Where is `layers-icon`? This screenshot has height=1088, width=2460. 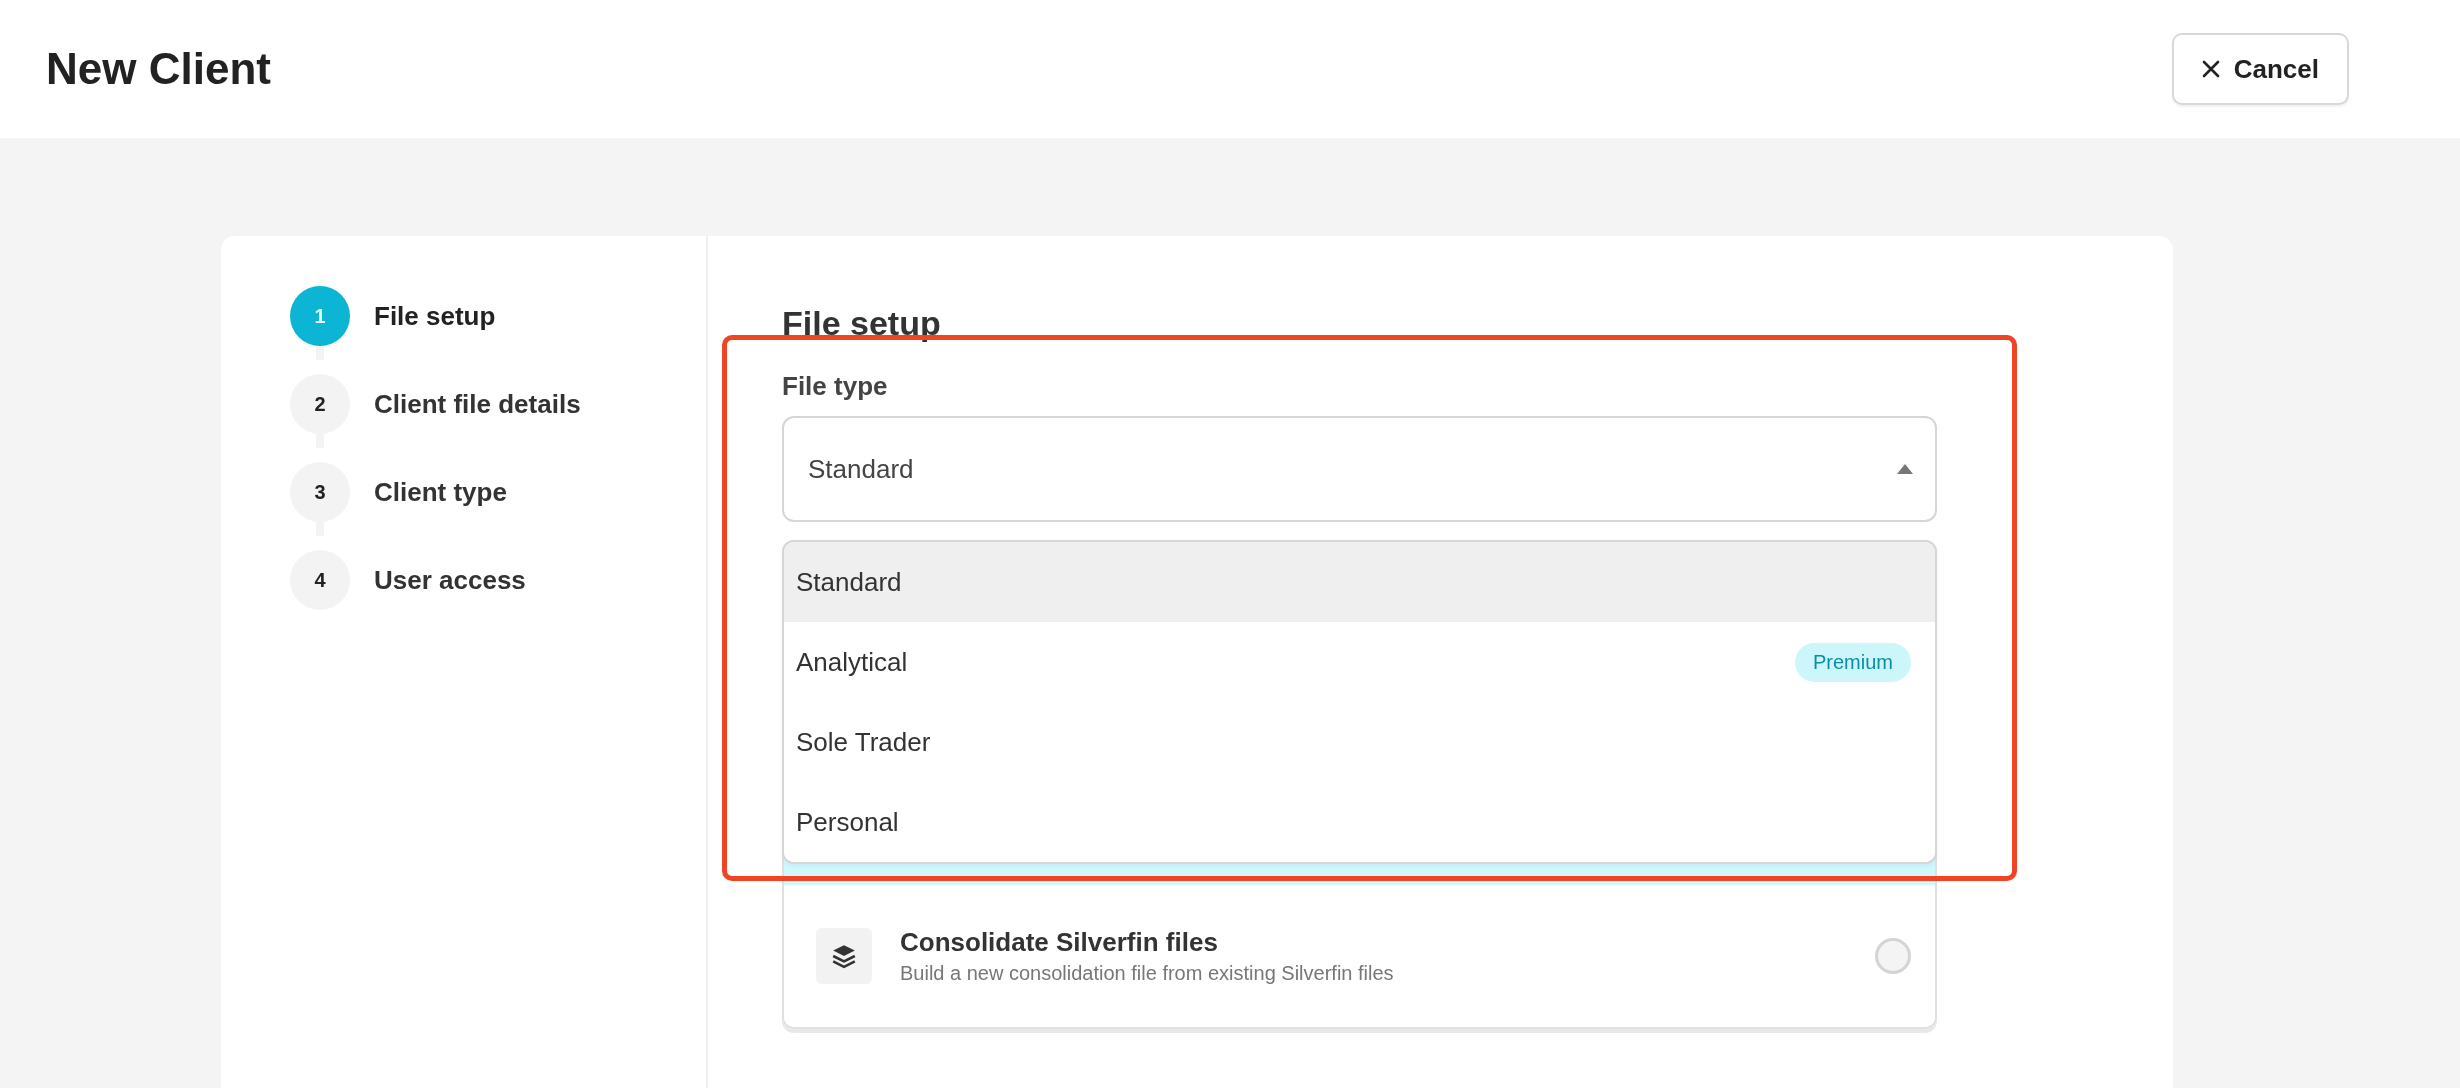
layers-icon is located at coordinates (844, 956).